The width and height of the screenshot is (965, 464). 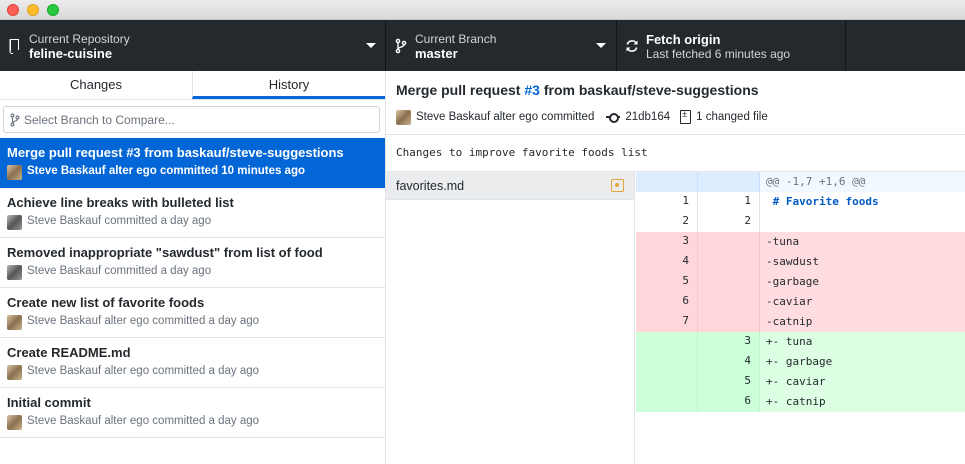 What do you see at coordinates (69, 352) in the screenshot?
I see `commit-title: Create README.md` at bounding box center [69, 352].